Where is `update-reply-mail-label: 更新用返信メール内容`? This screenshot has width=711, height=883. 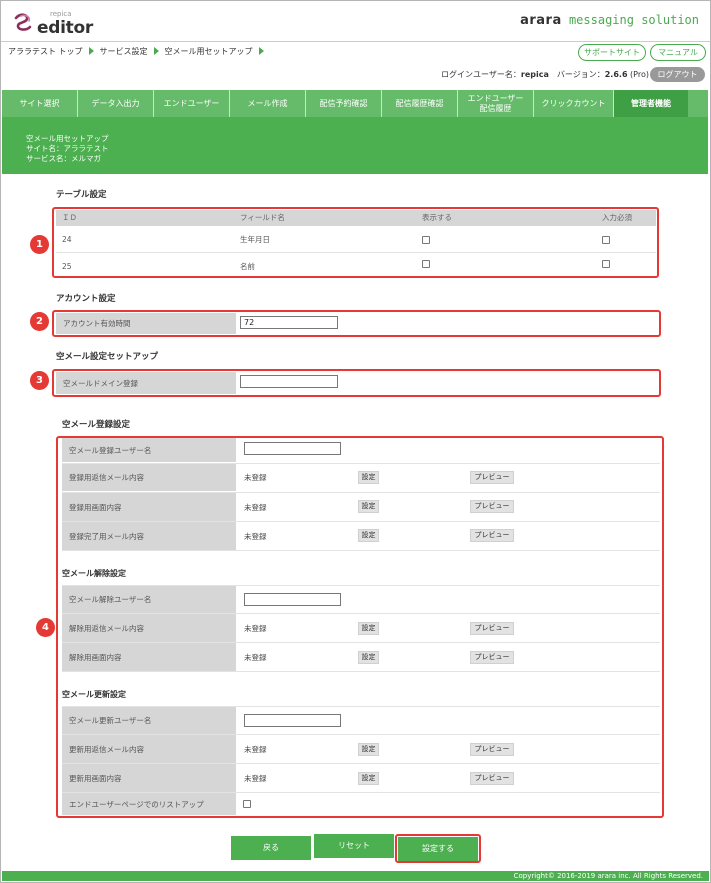 update-reply-mail-label: 更新用返信メール内容 is located at coordinates (149, 749).